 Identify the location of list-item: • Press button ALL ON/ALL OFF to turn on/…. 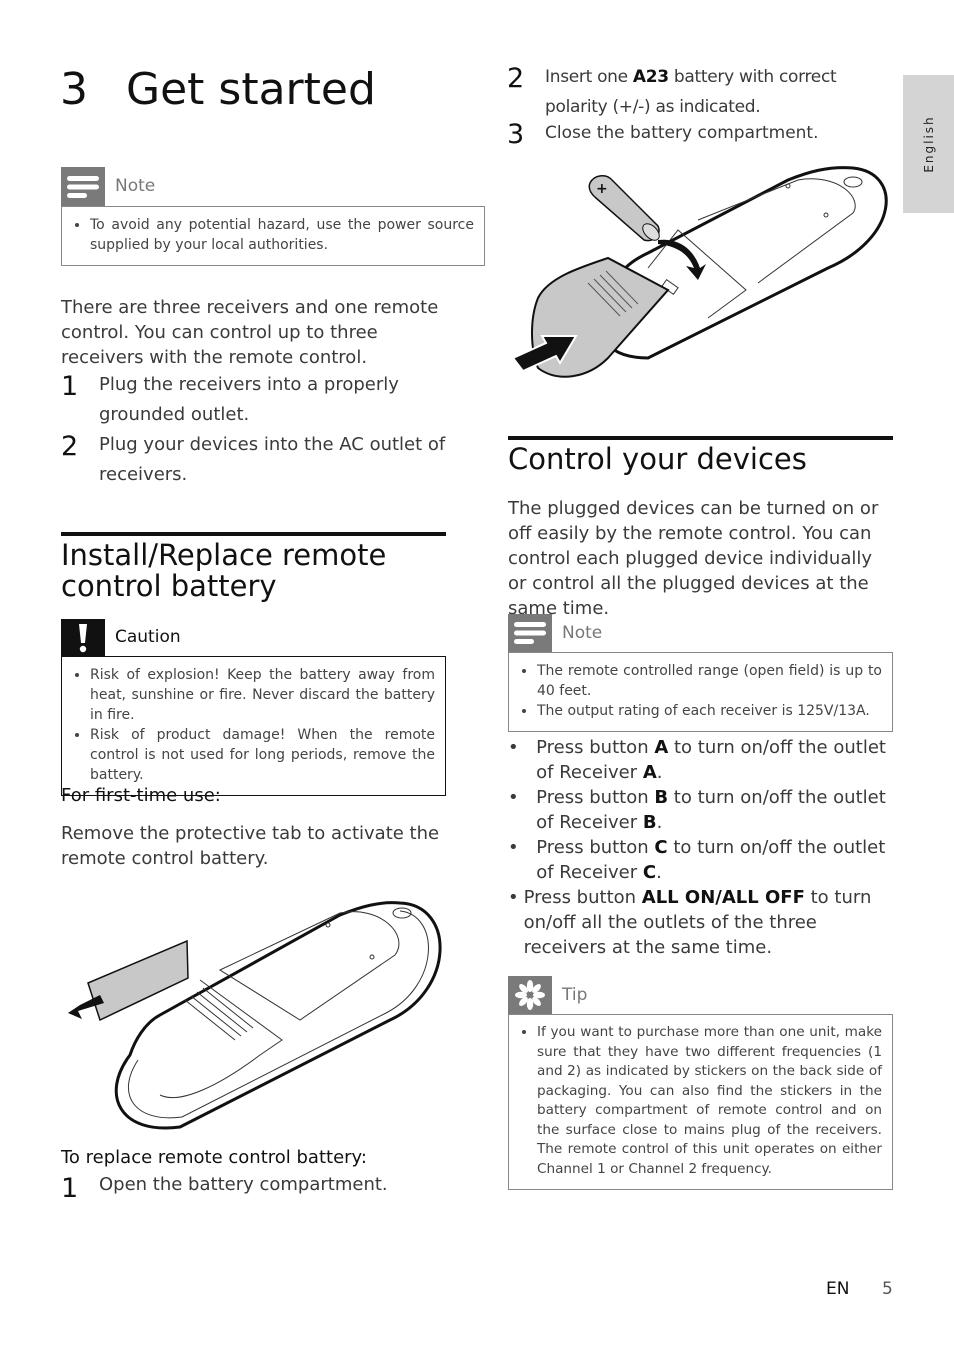
(700, 922).